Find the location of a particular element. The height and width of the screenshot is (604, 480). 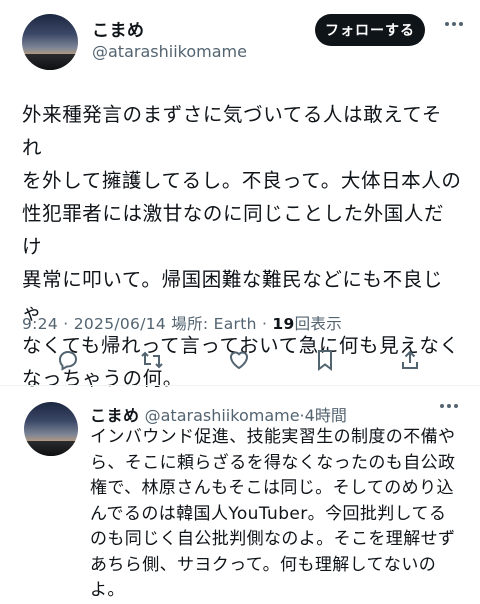

share-icon is located at coordinates (412, 362).